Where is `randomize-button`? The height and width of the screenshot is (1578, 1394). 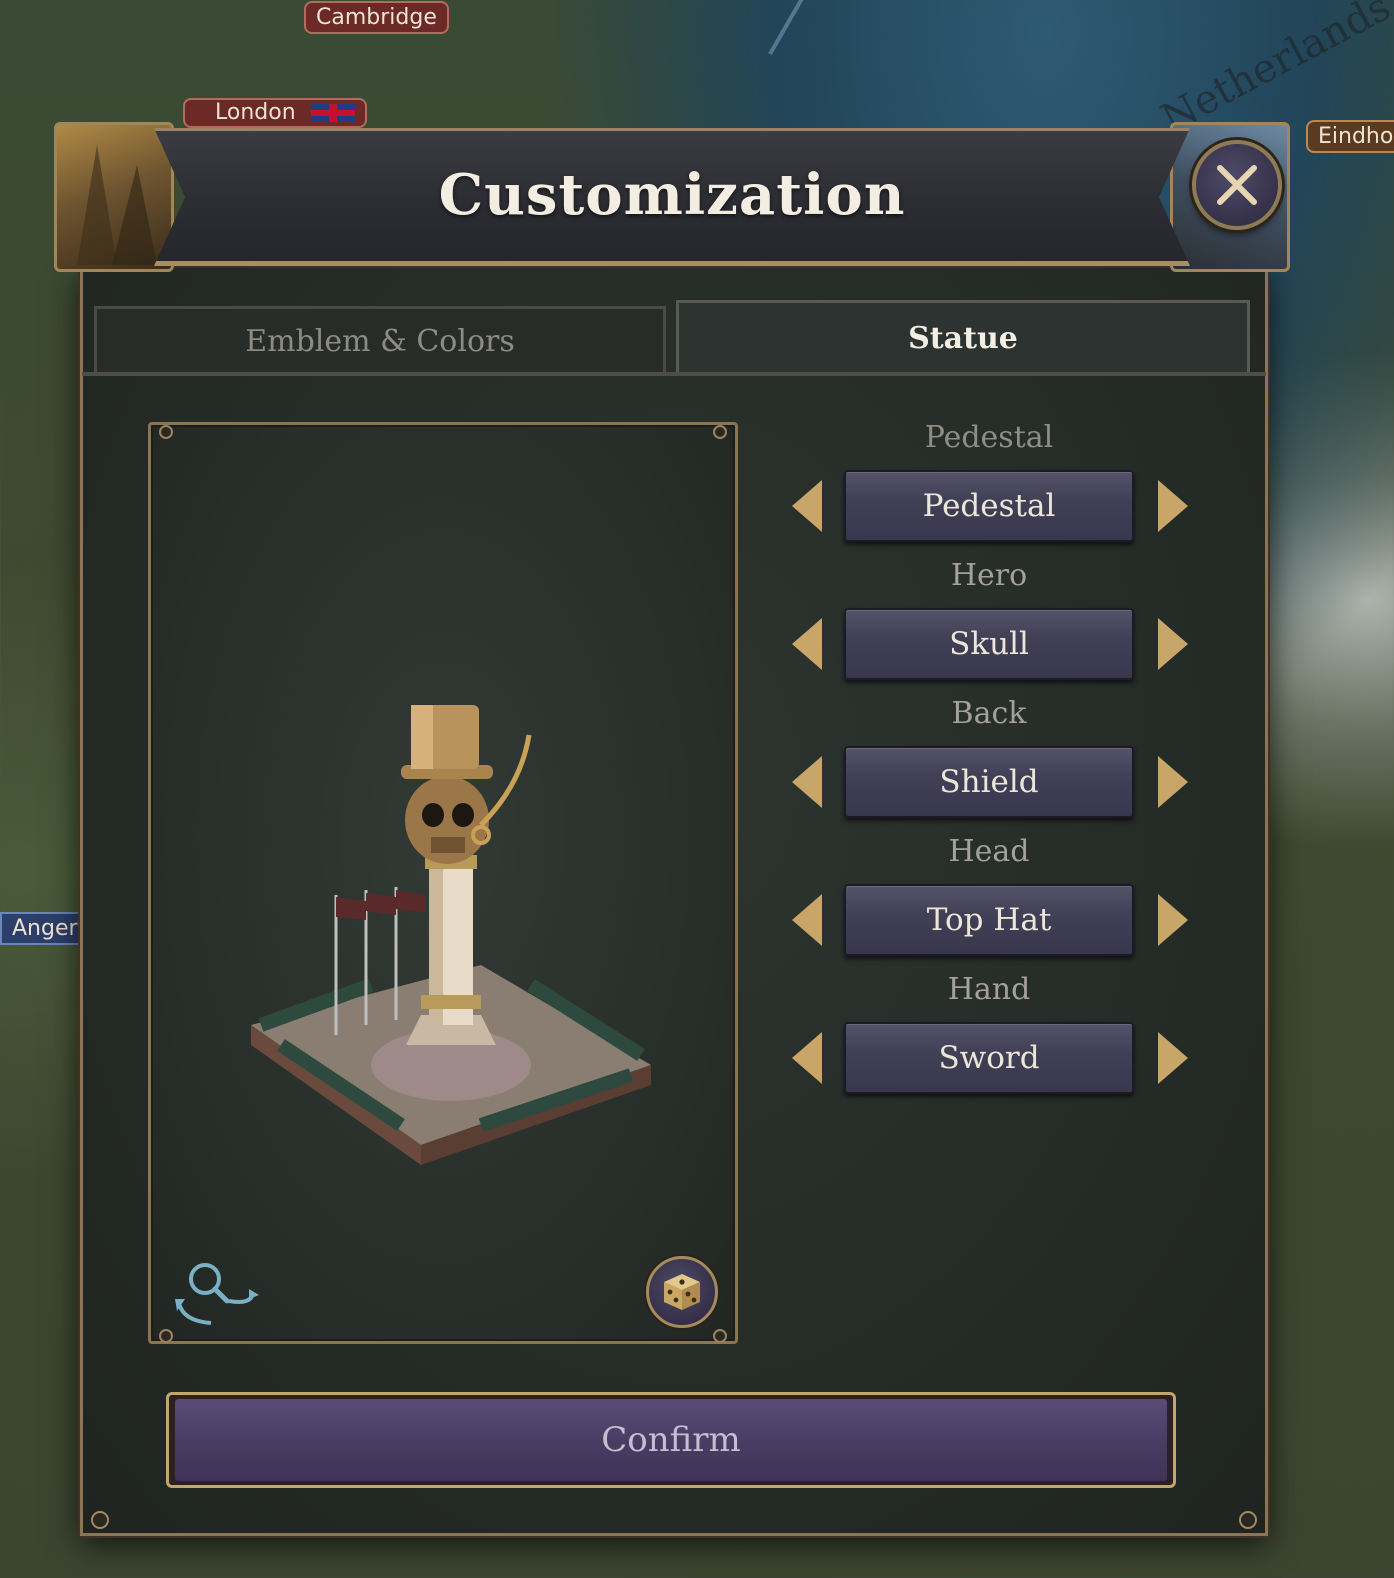
randomize-button is located at coordinates (682, 1292).